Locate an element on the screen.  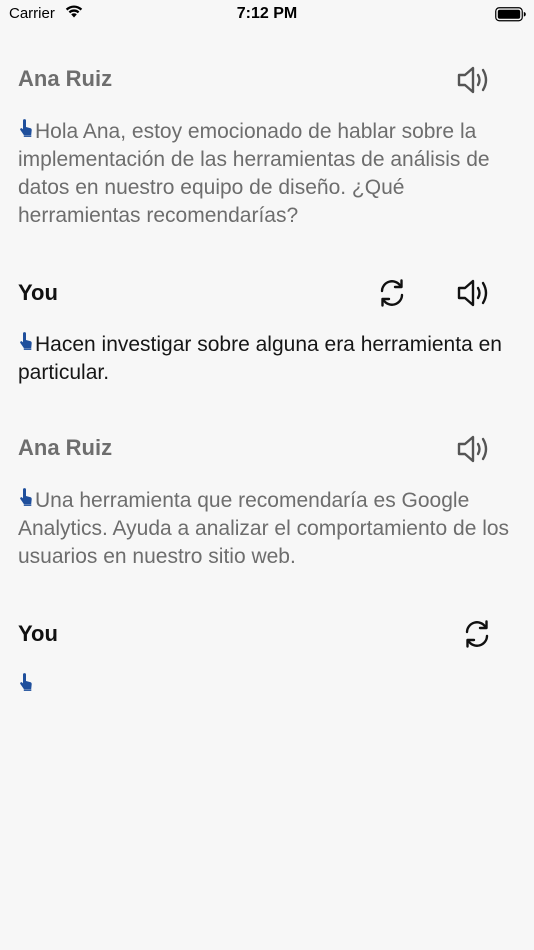
message-text is located at coordinates (268, 686).